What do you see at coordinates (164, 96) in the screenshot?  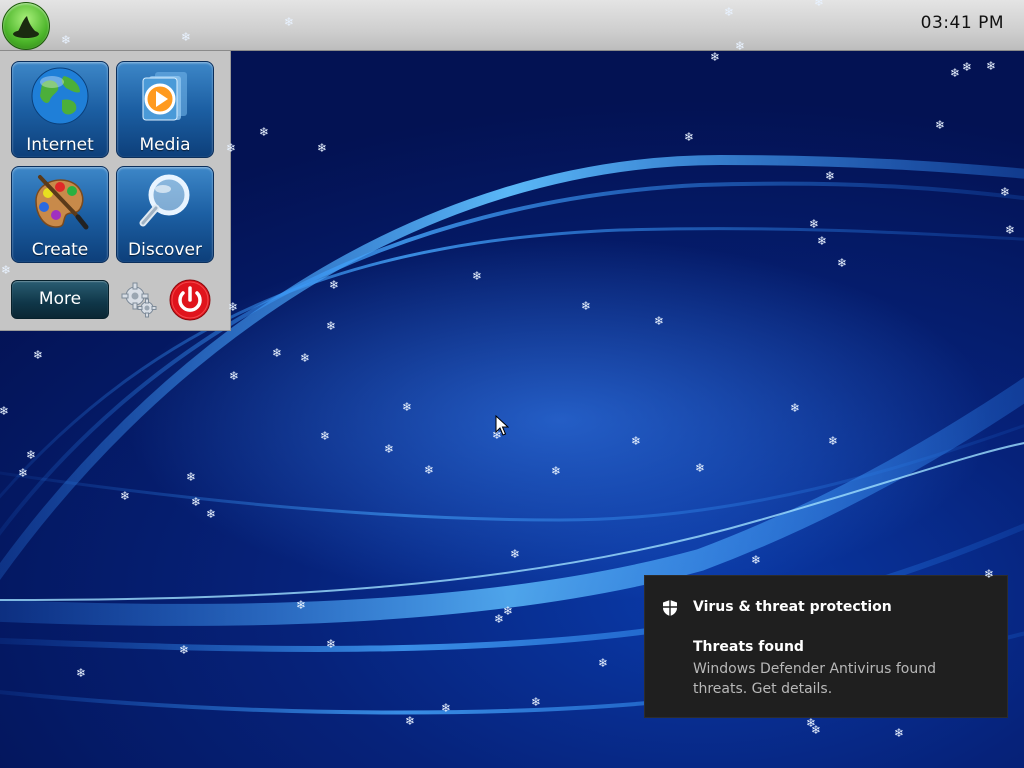 I see `play-icon` at bounding box center [164, 96].